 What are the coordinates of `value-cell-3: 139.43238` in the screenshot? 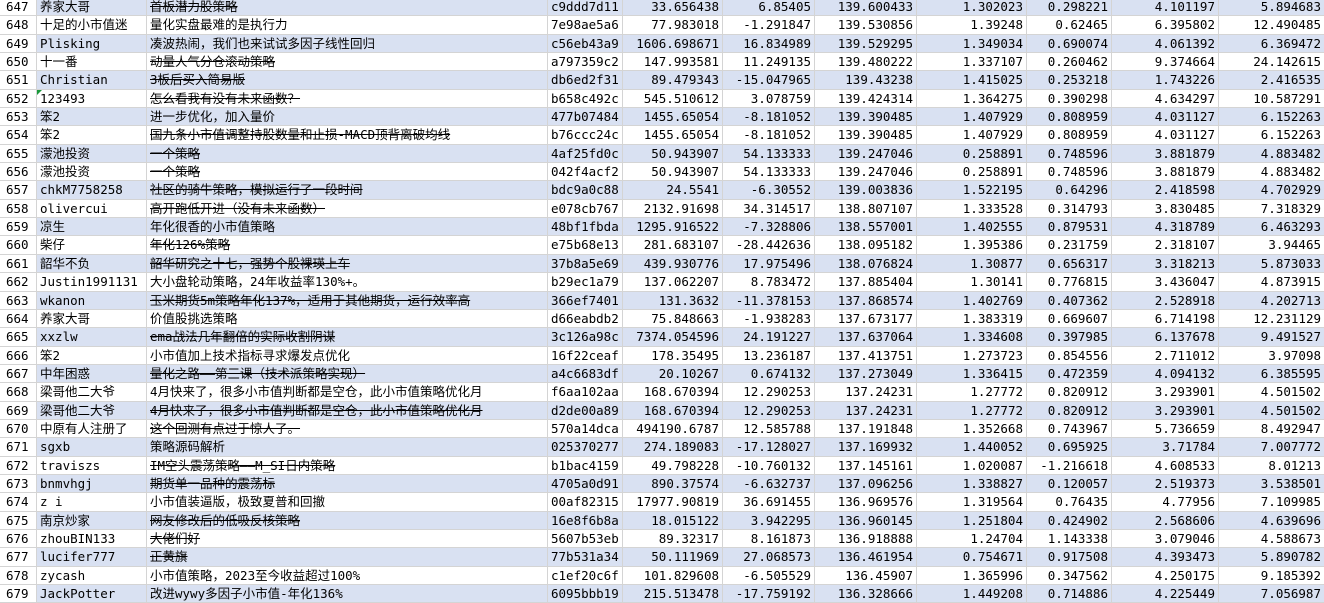 It's located at (866, 80).